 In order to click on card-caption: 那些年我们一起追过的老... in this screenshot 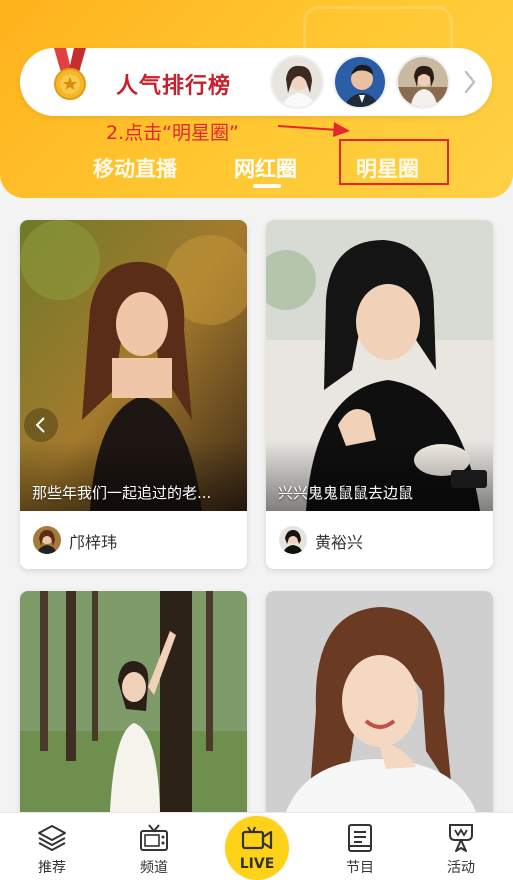, I will do `click(122, 493)`.